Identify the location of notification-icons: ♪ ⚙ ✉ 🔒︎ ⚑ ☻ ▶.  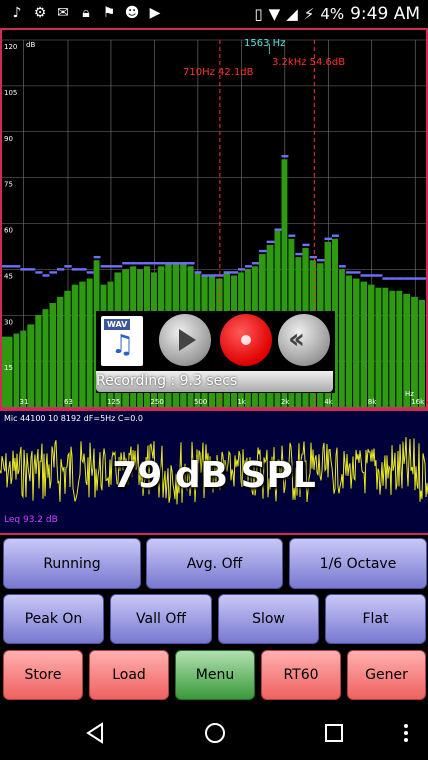
(86, 13).